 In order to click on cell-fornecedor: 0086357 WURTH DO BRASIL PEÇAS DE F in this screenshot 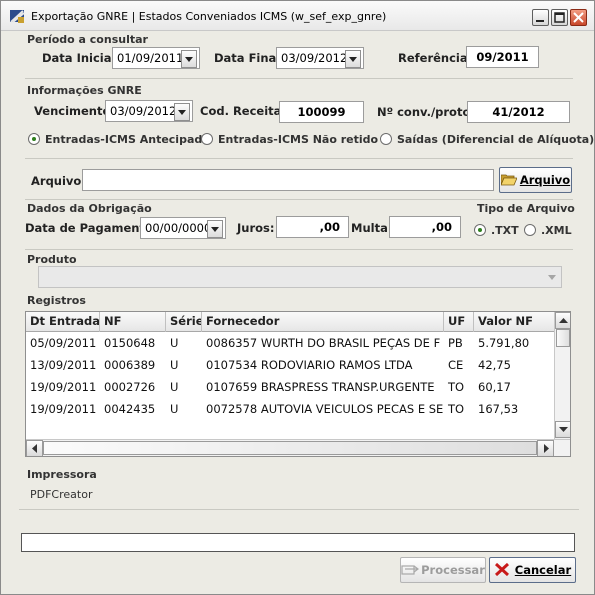, I will do `click(323, 343)`.